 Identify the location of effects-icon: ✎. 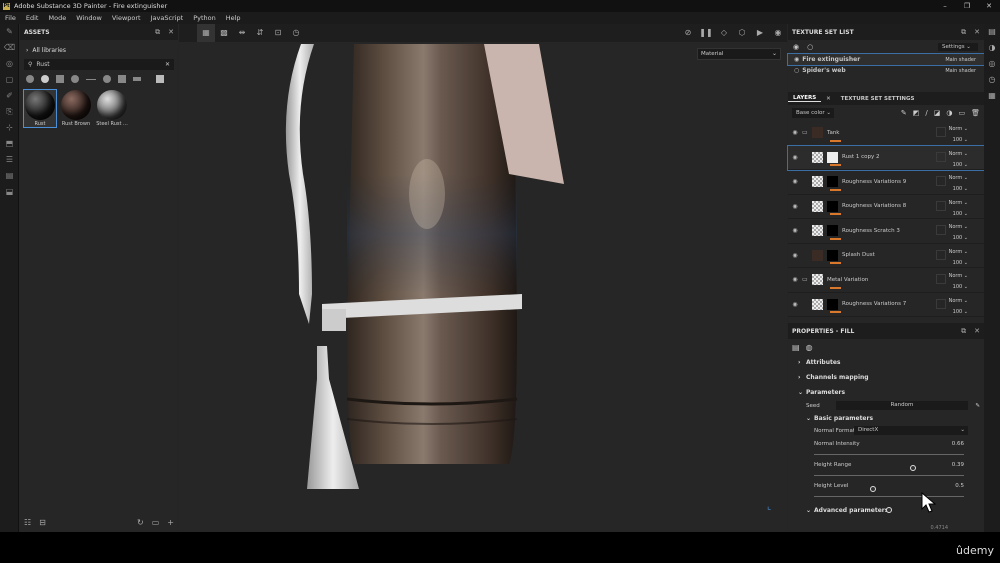
(904, 113).